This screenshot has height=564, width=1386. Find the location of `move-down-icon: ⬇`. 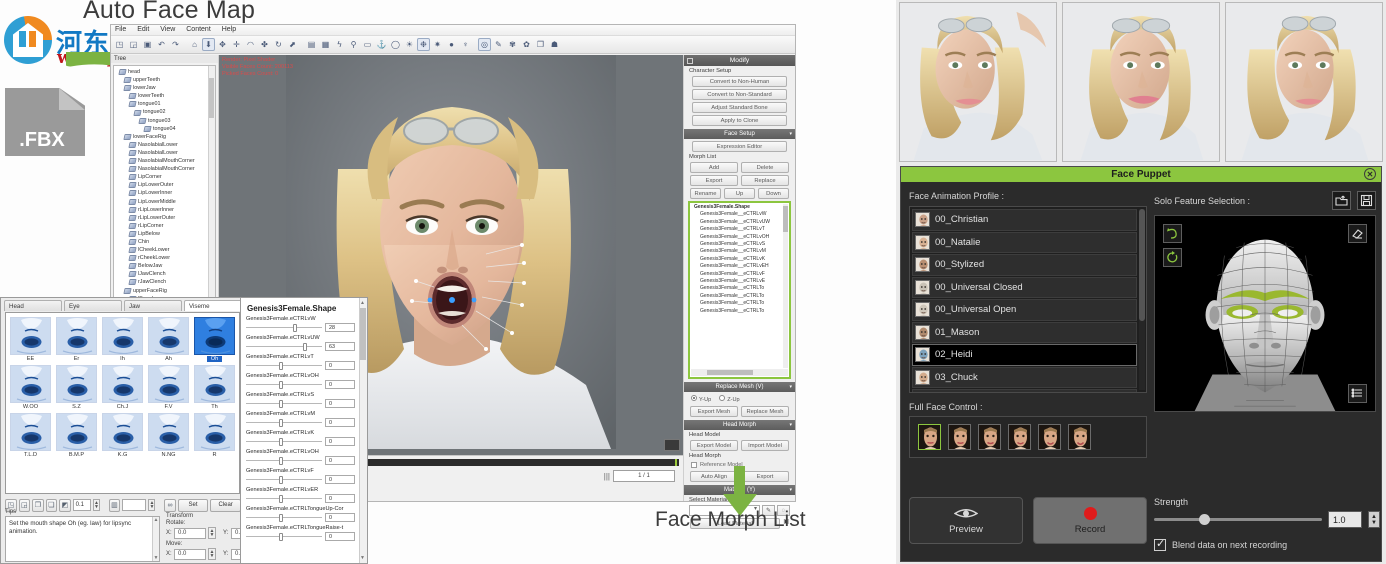

move-down-icon: ⬇ is located at coordinates (208, 44).